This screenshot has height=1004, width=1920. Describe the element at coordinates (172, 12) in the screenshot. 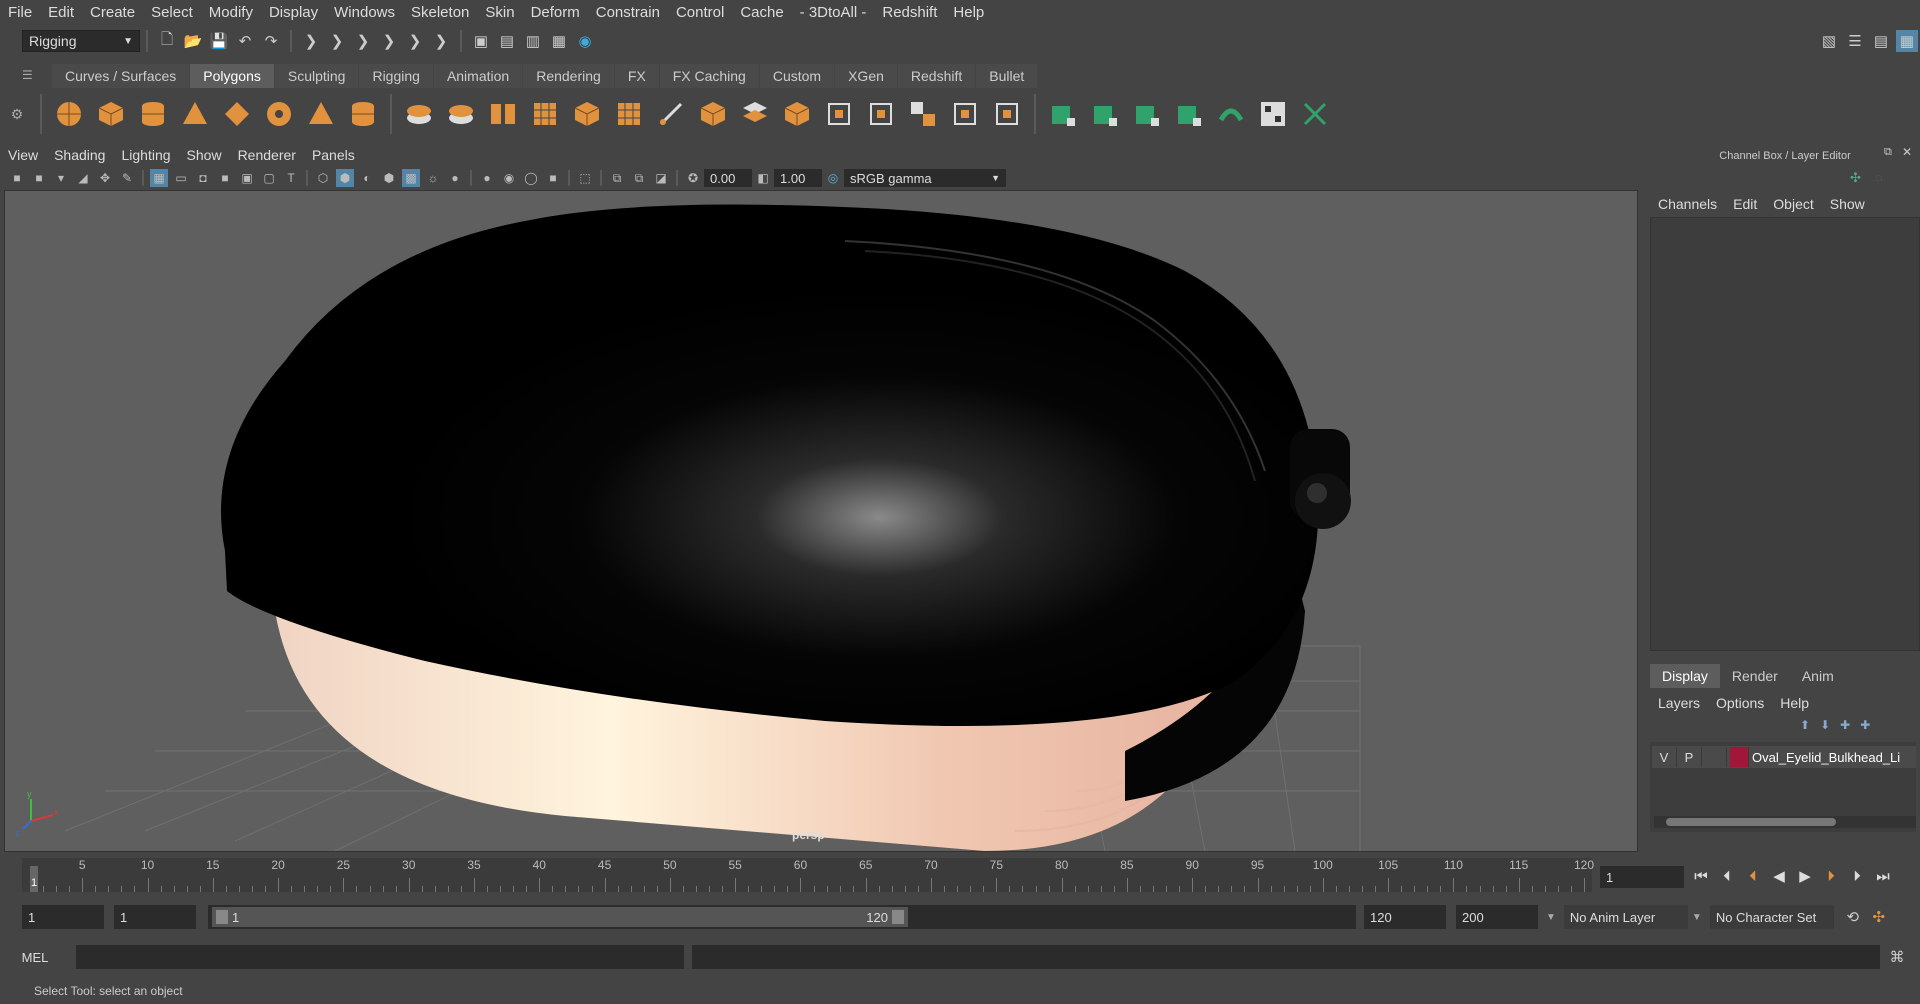

I see `menu-select: Select` at that location.